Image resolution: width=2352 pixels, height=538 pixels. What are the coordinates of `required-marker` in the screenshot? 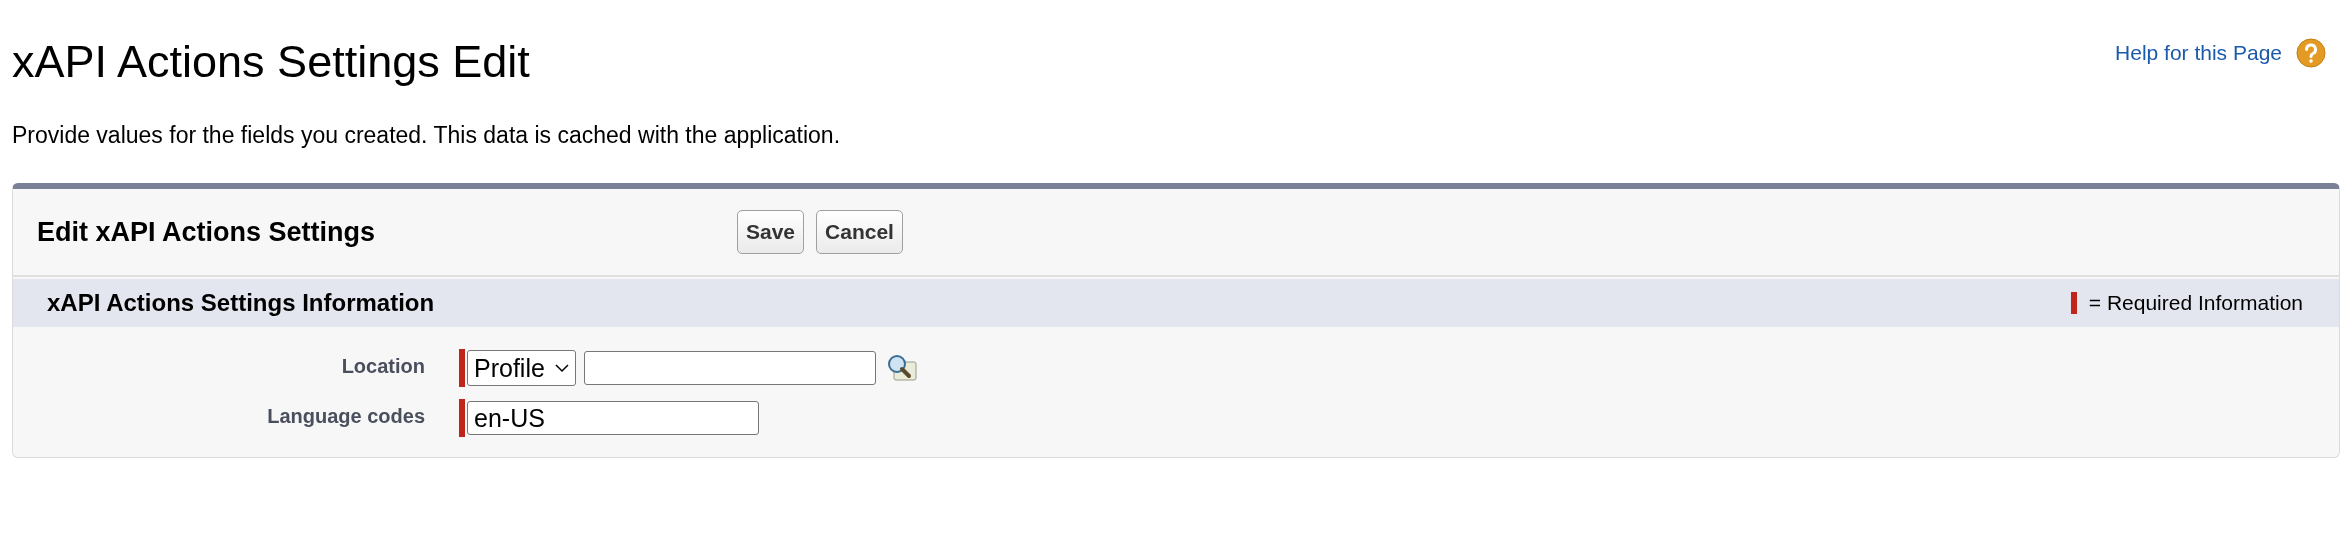 It's located at (2073, 303).